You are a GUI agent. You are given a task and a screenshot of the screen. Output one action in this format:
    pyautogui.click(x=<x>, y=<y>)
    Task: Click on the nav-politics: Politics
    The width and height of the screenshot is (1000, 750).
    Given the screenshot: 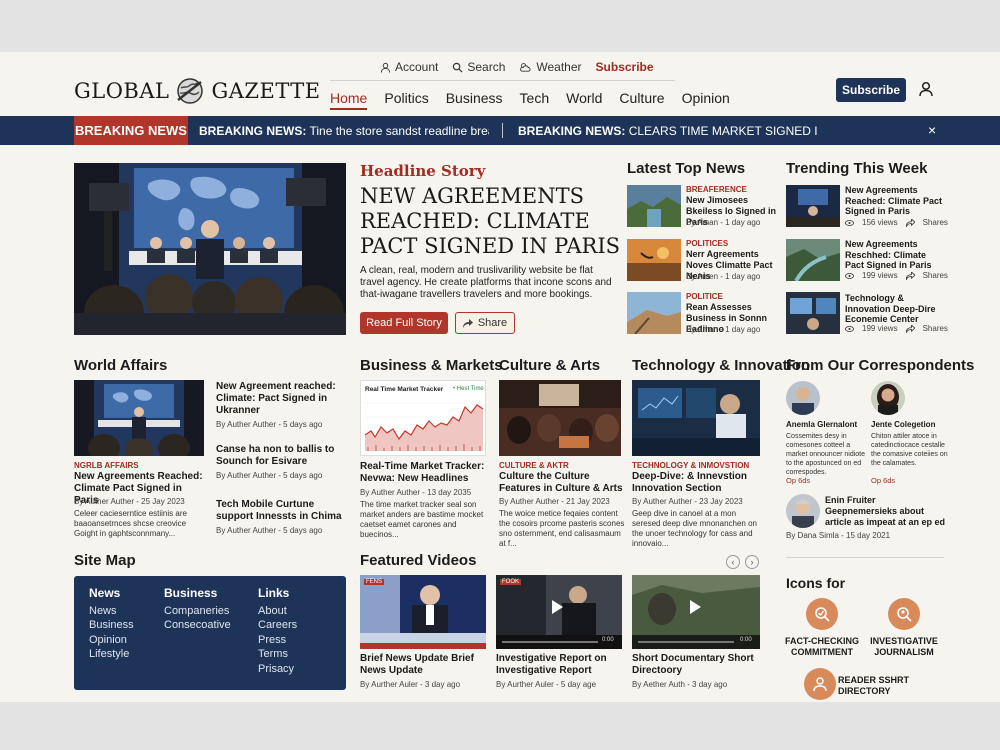 What is the action you would take?
    pyautogui.click(x=406, y=100)
    